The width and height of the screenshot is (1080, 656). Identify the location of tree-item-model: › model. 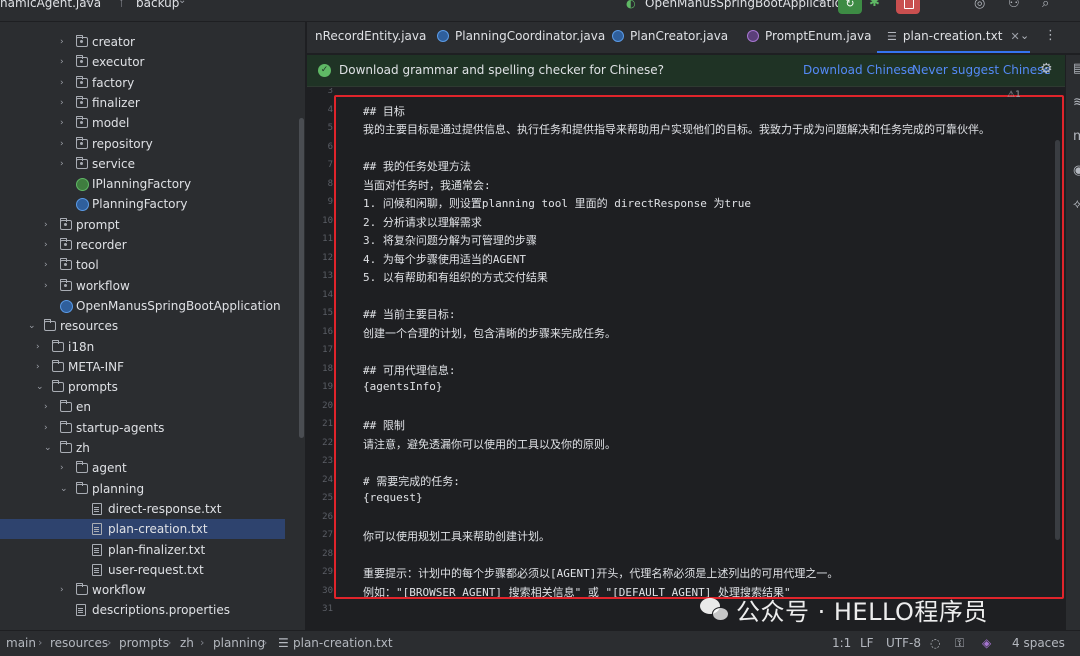
(150, 123).